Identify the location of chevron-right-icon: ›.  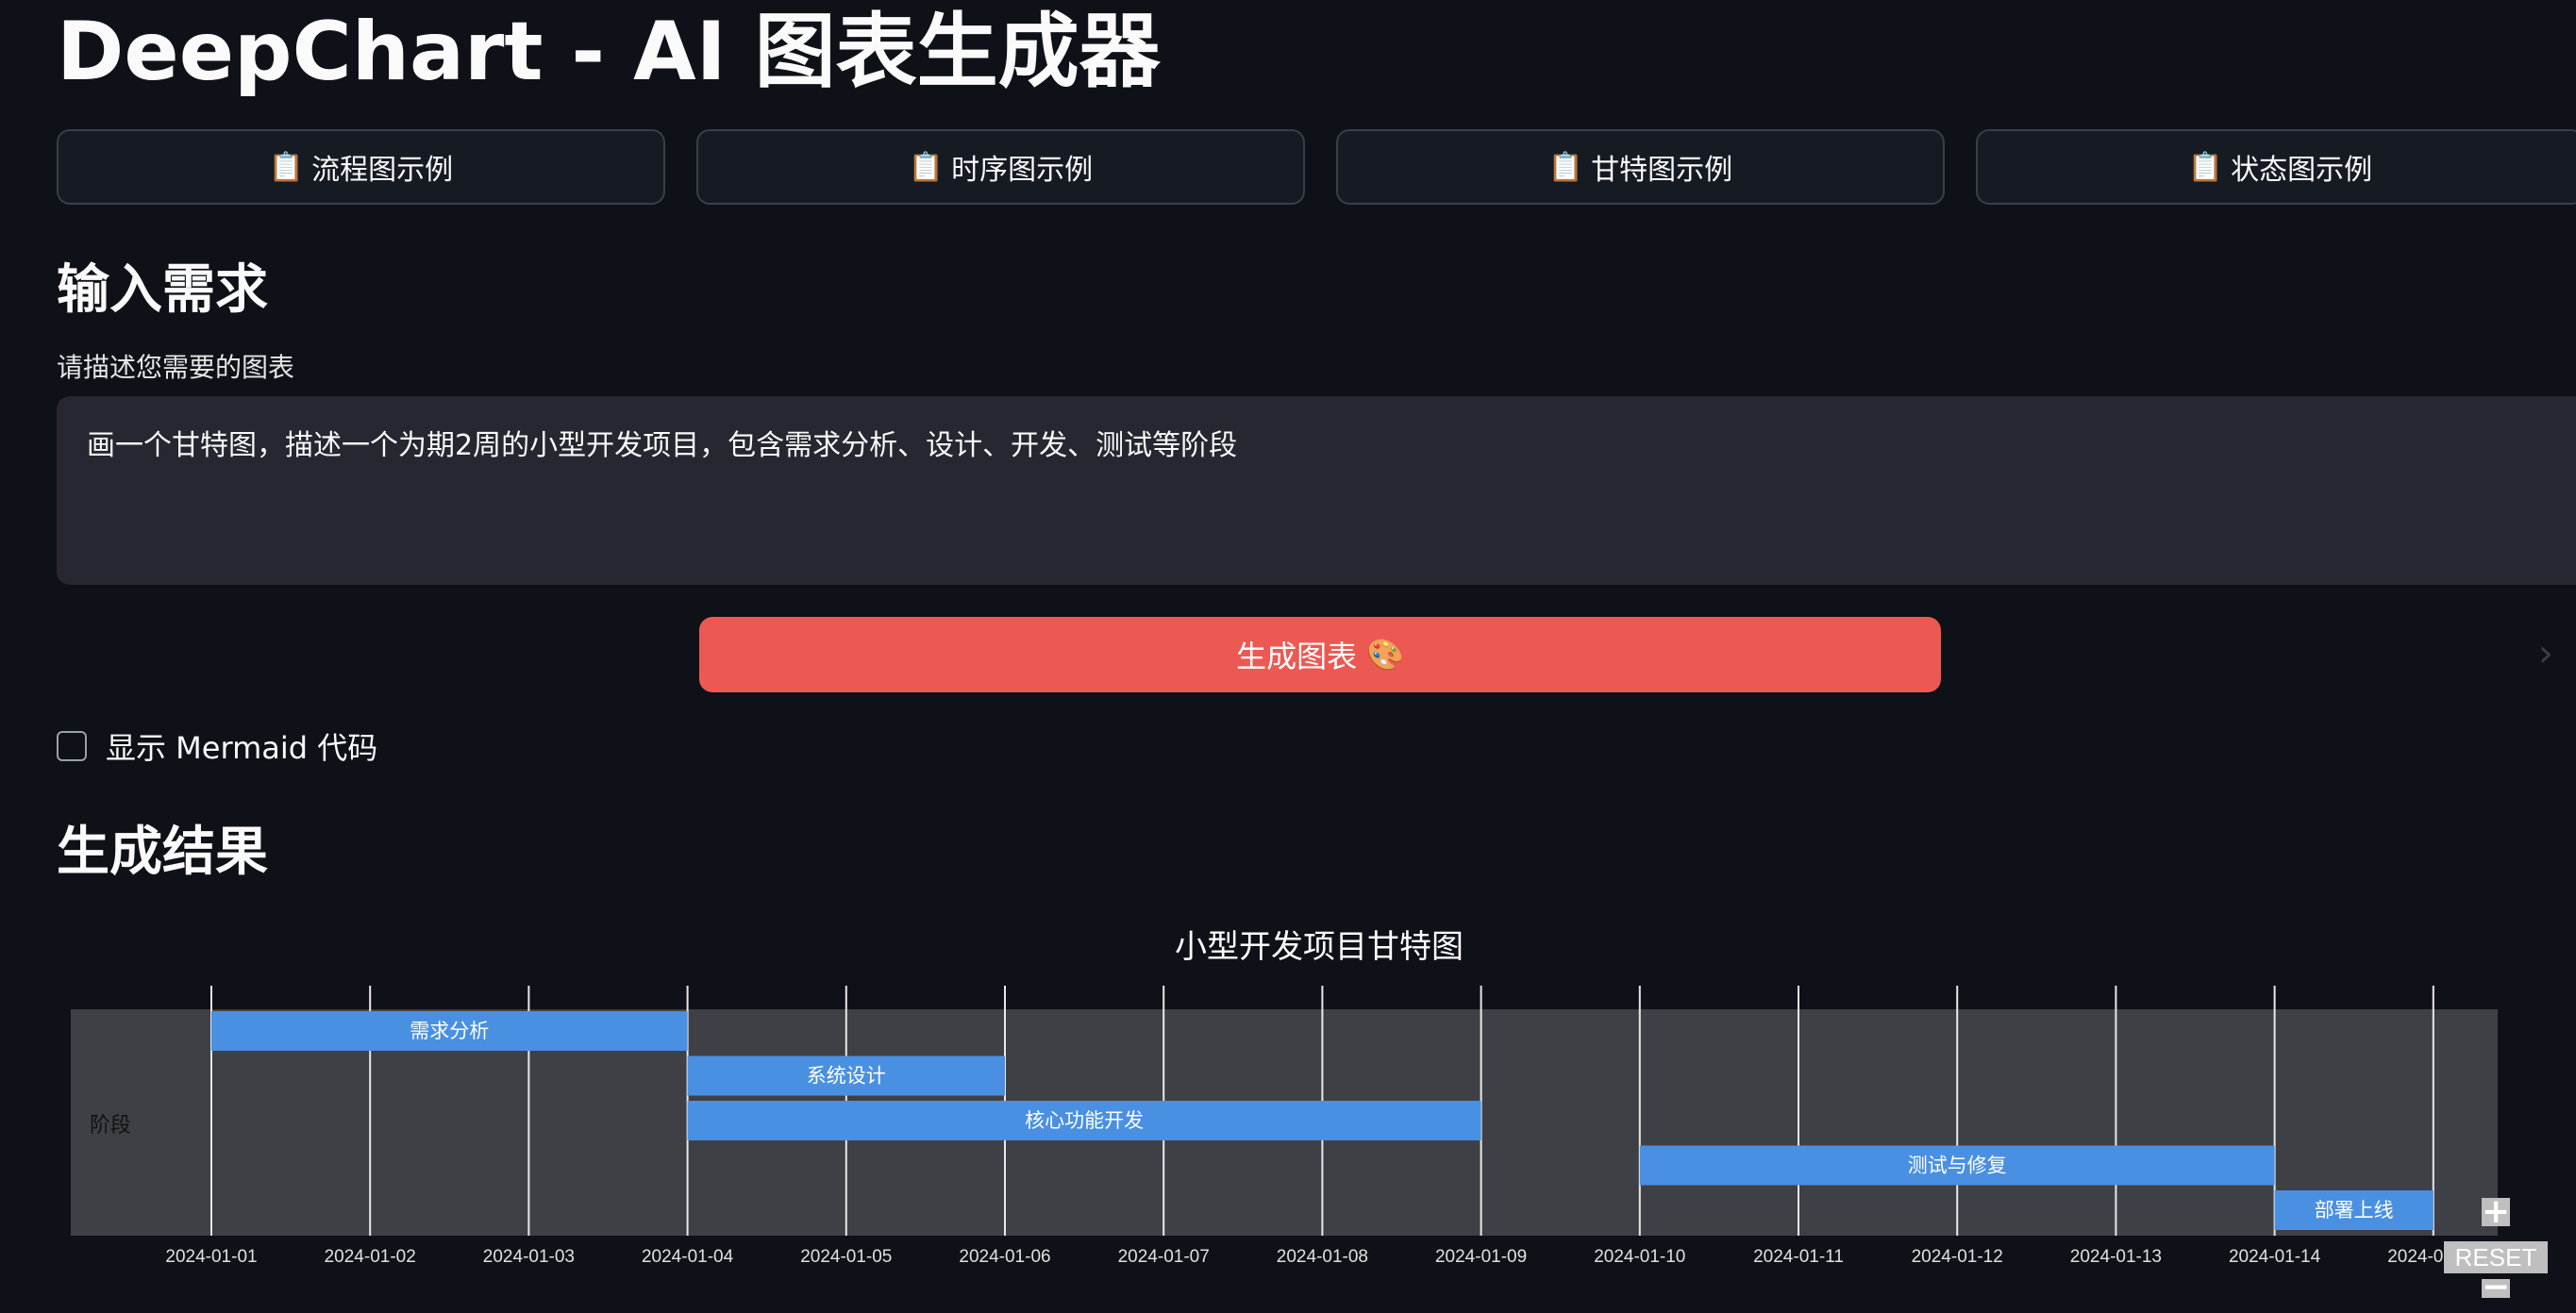
(2545, 654).